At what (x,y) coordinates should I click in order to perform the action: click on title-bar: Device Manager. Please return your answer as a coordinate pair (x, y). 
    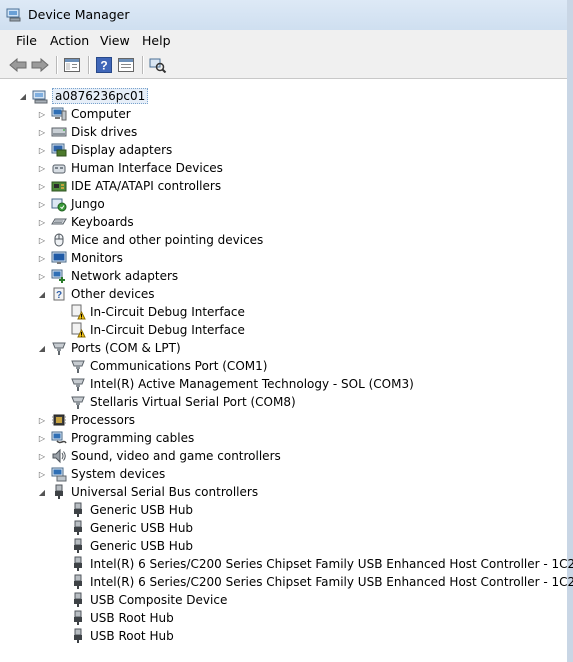
    Looking at the image, I should click on (283, 15).